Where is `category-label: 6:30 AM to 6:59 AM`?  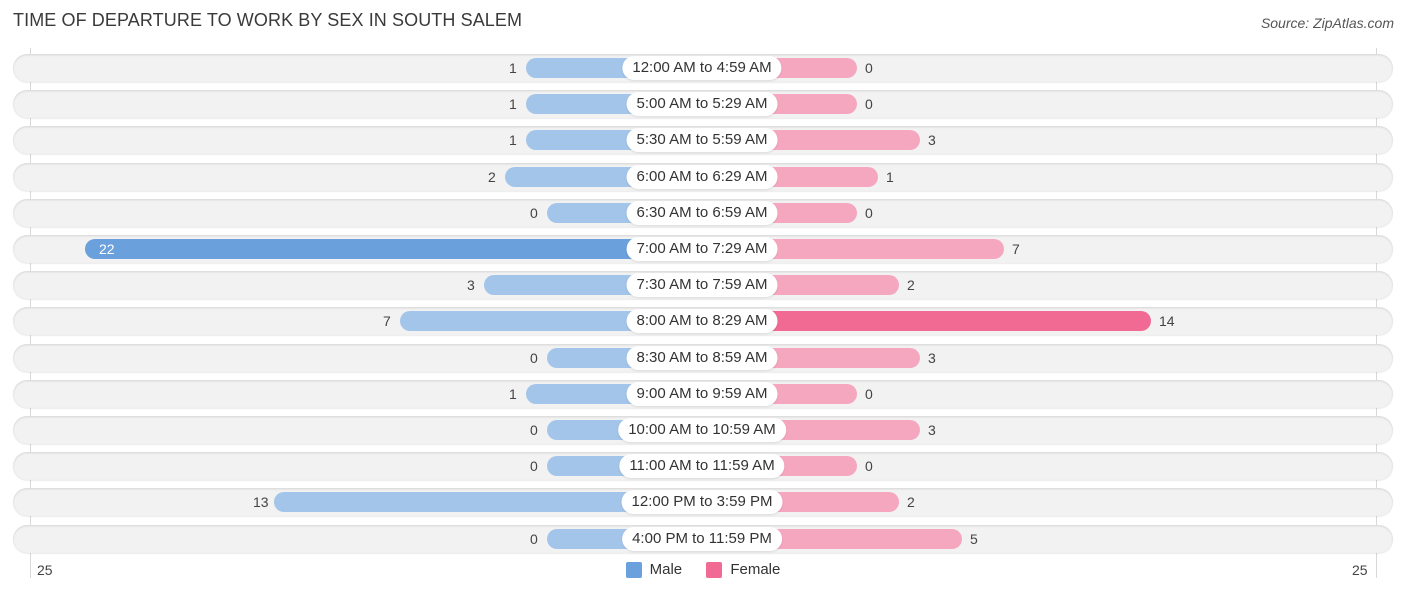
category-label: 6:30 AM to 6:59 AM is located at coordinates (702, 212).